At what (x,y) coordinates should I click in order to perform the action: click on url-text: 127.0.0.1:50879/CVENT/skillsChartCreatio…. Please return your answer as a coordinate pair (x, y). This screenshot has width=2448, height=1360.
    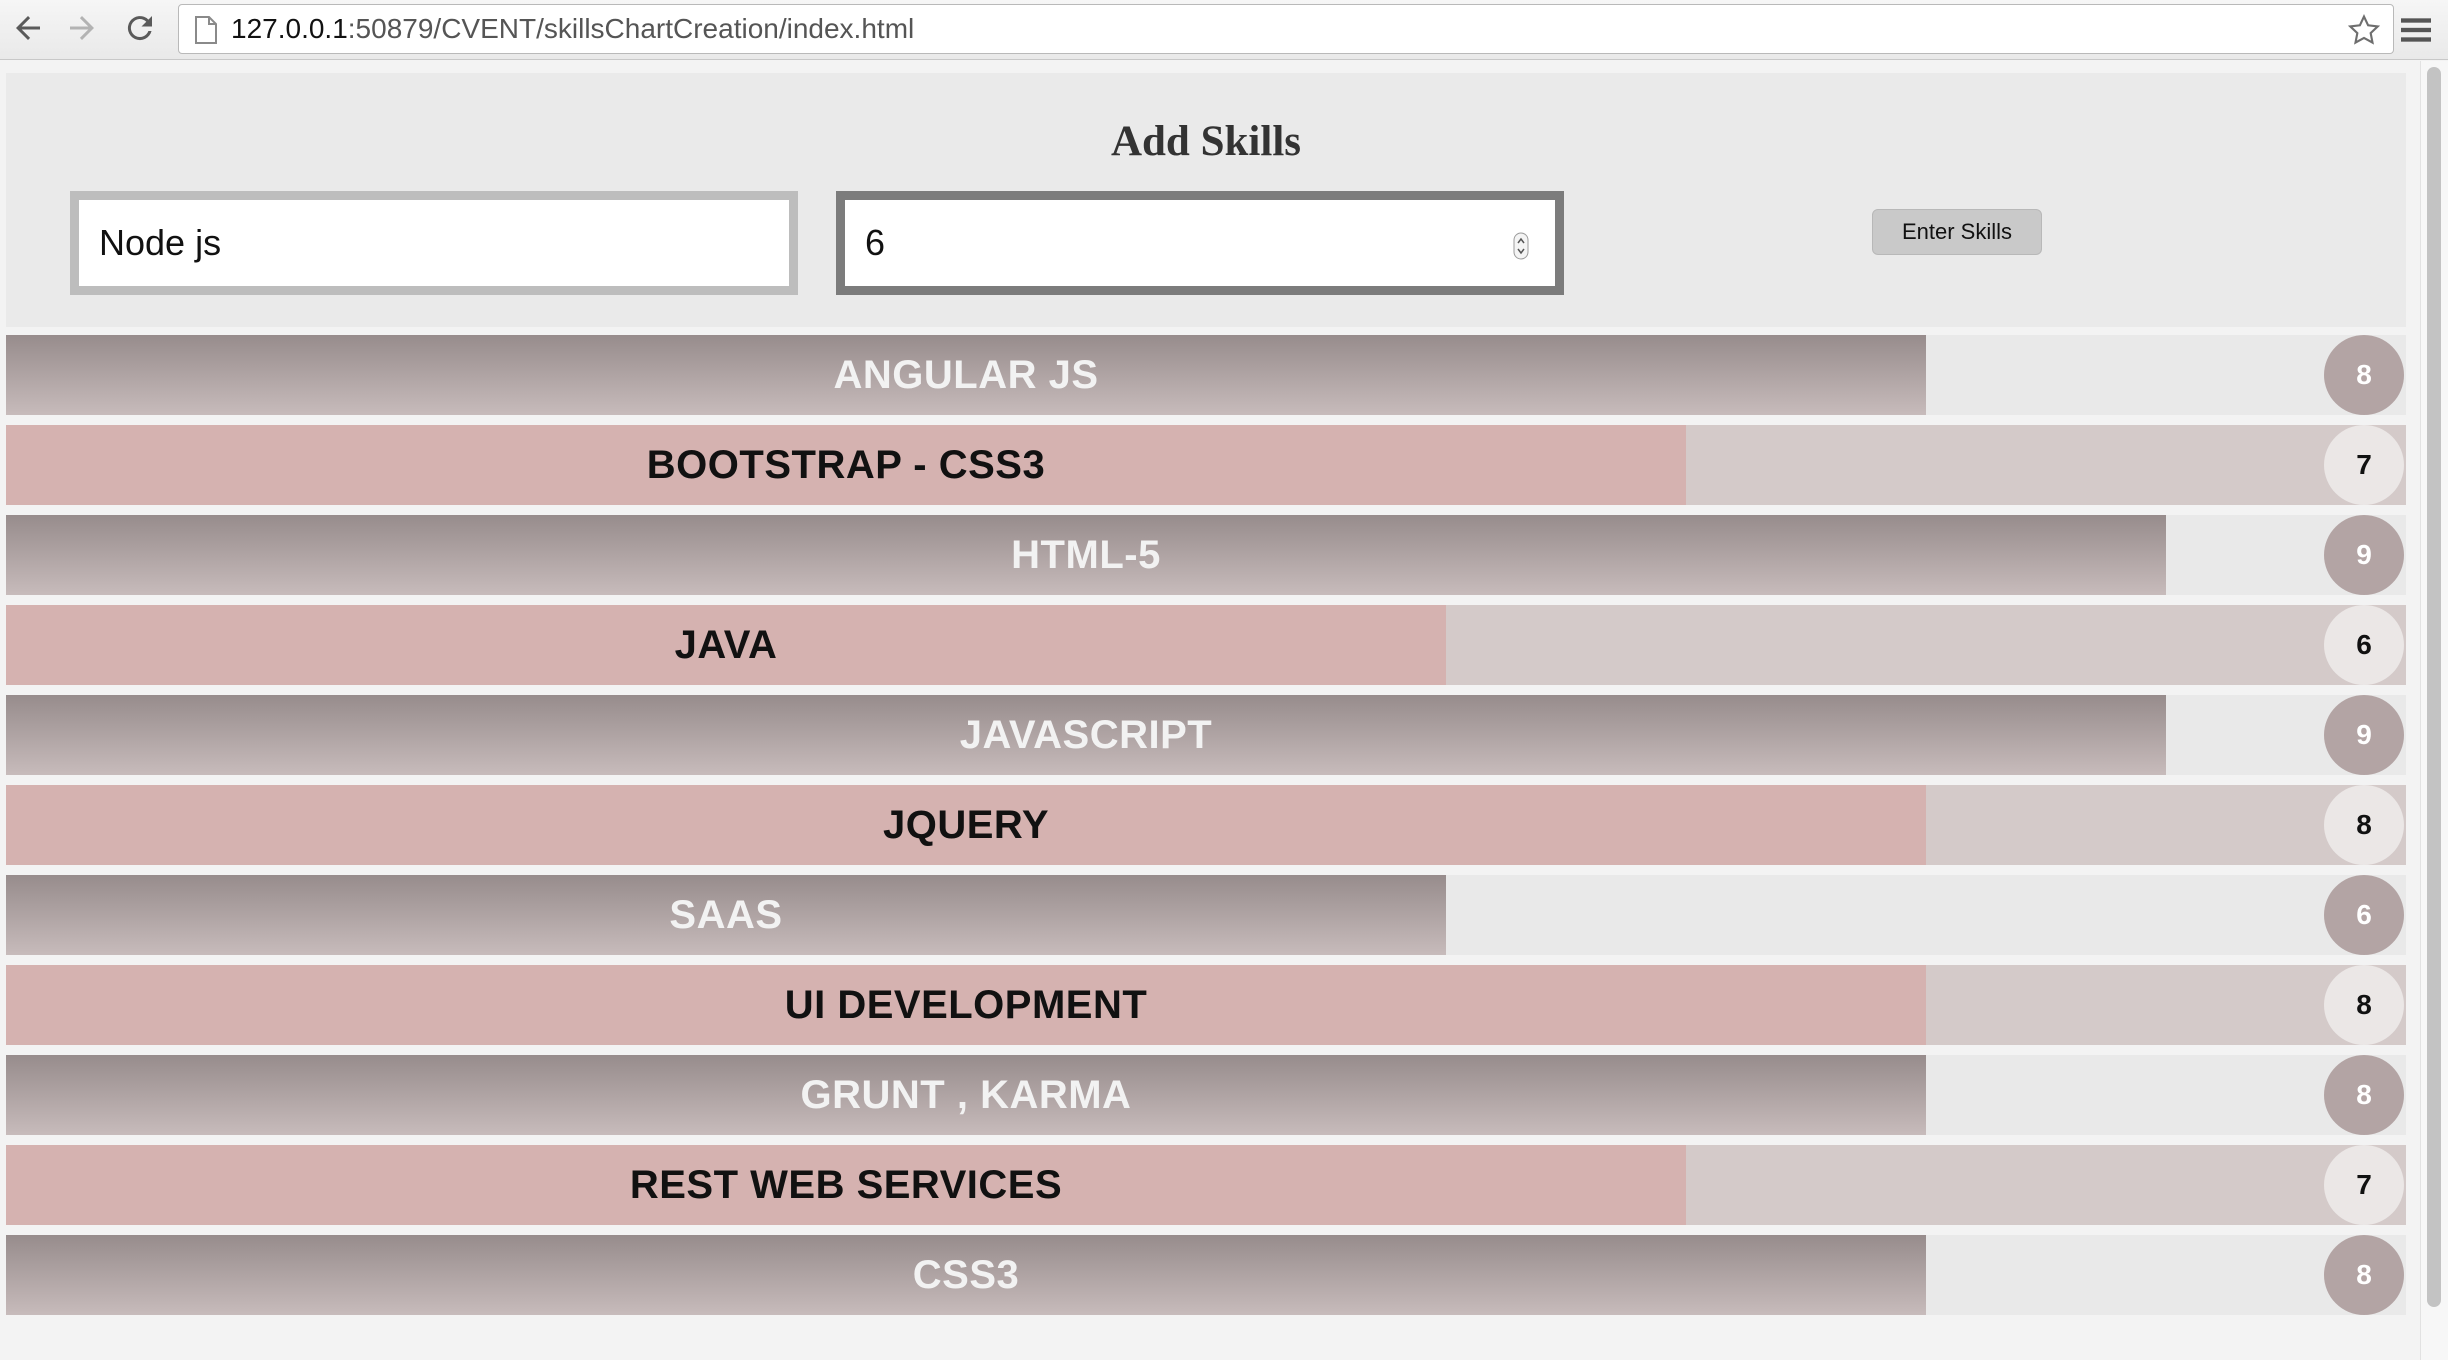
    Looking at the image, I should click on (572, 29).